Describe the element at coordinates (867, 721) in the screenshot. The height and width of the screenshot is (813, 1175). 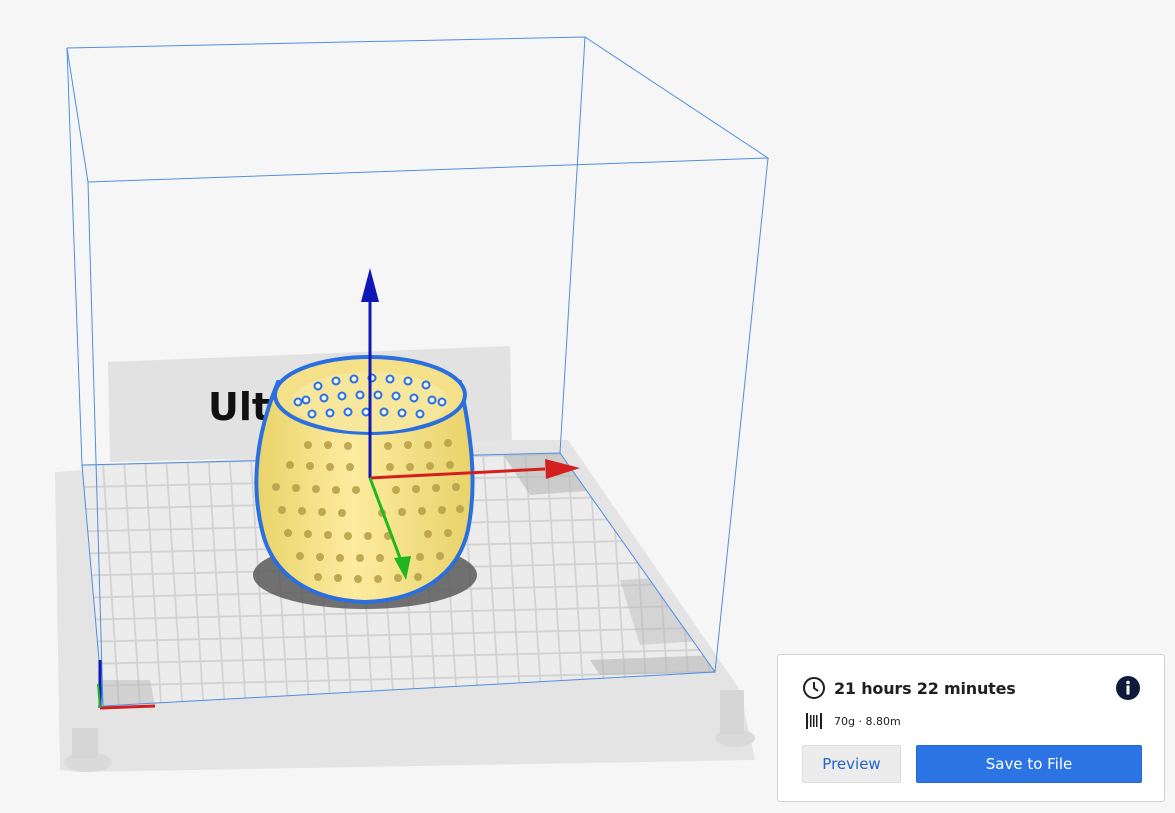
I see `material-usage: 70g · 8.80m` at that location.